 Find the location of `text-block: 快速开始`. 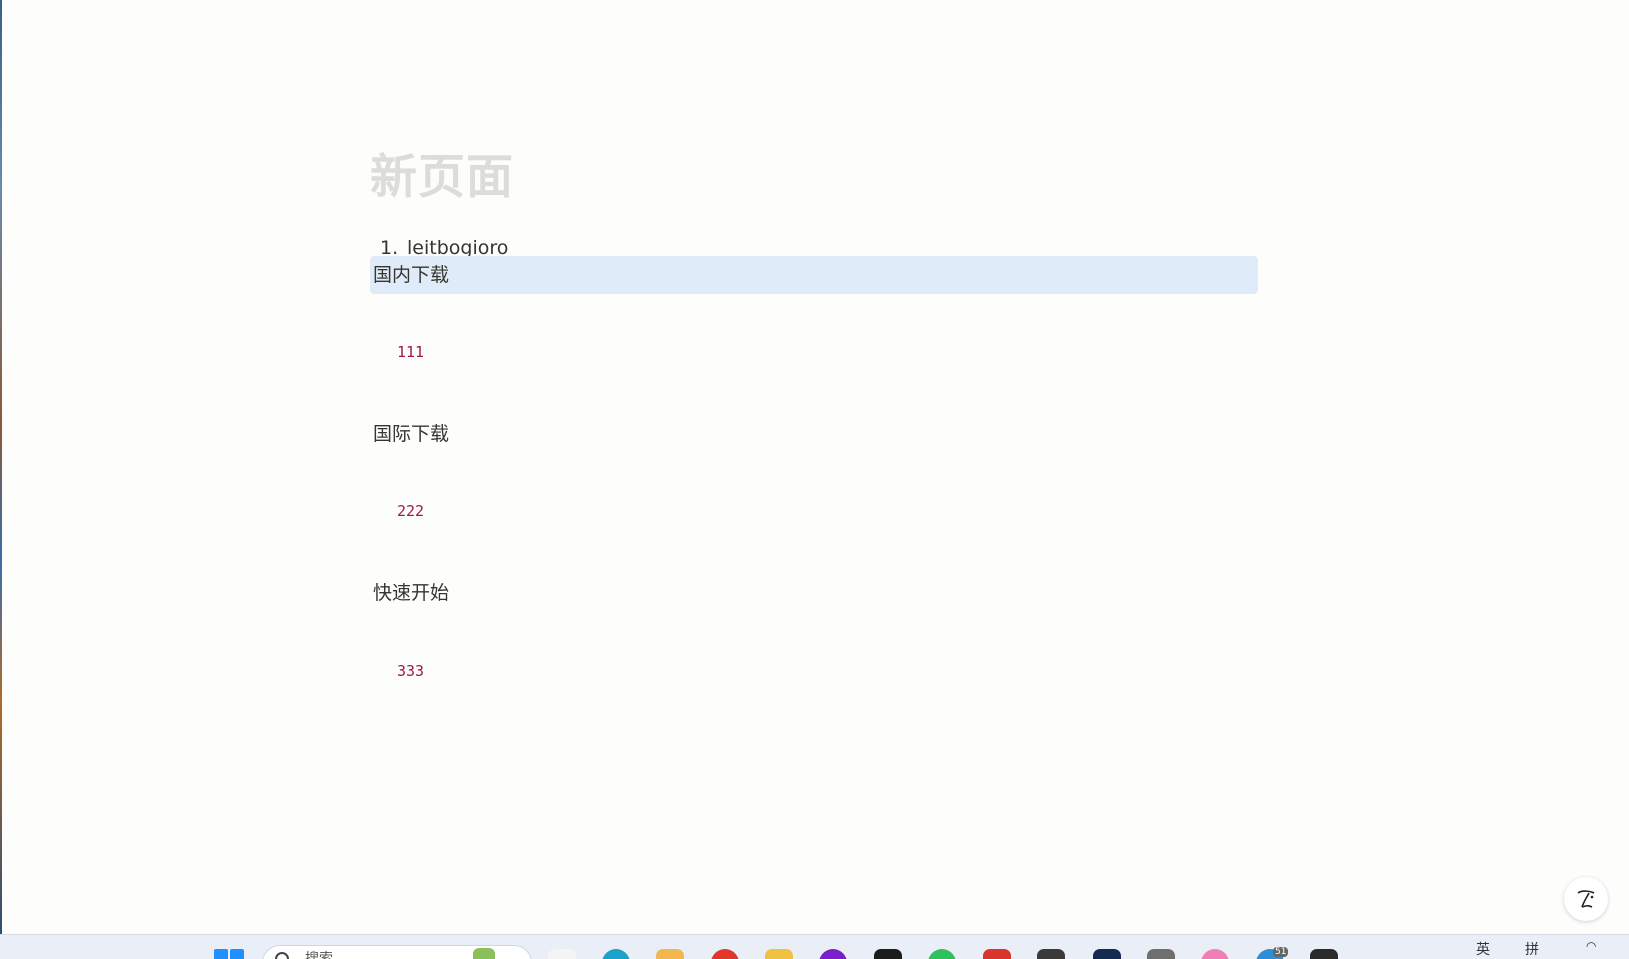

text-block: 快速开始 is located at coordinates (814, 593).